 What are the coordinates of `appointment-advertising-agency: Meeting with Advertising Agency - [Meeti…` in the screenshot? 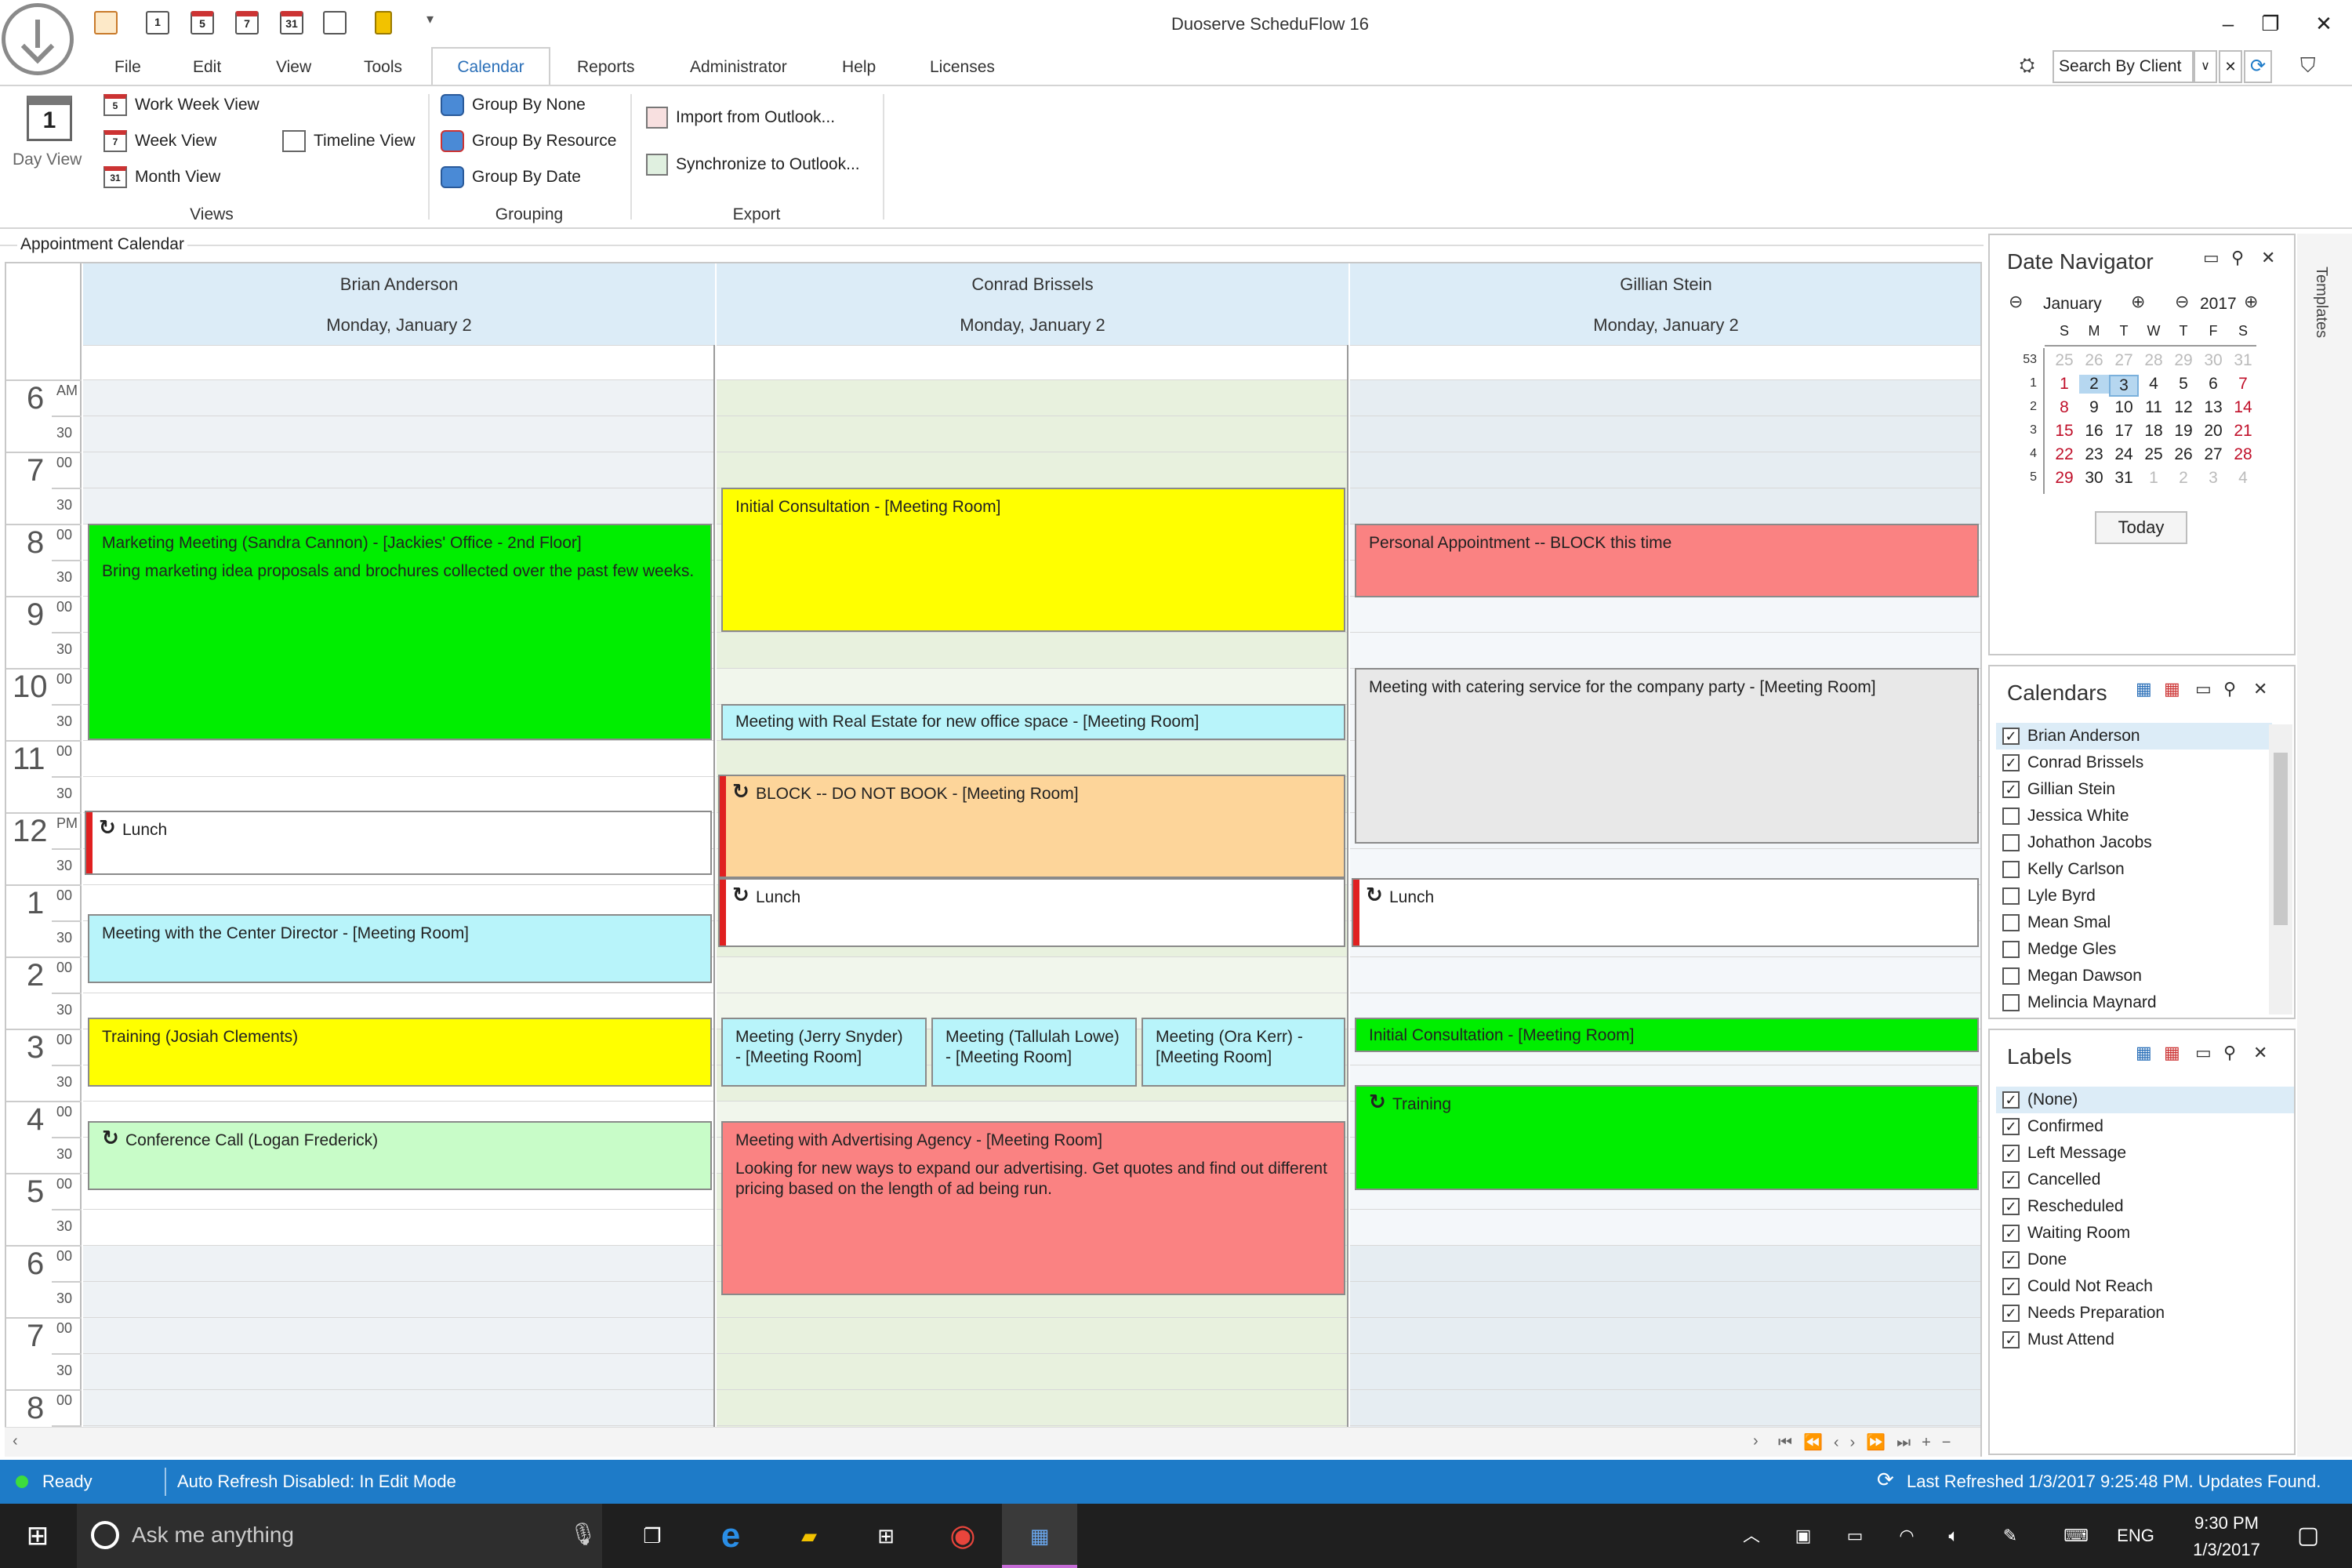 It's located at (1033, 1208).